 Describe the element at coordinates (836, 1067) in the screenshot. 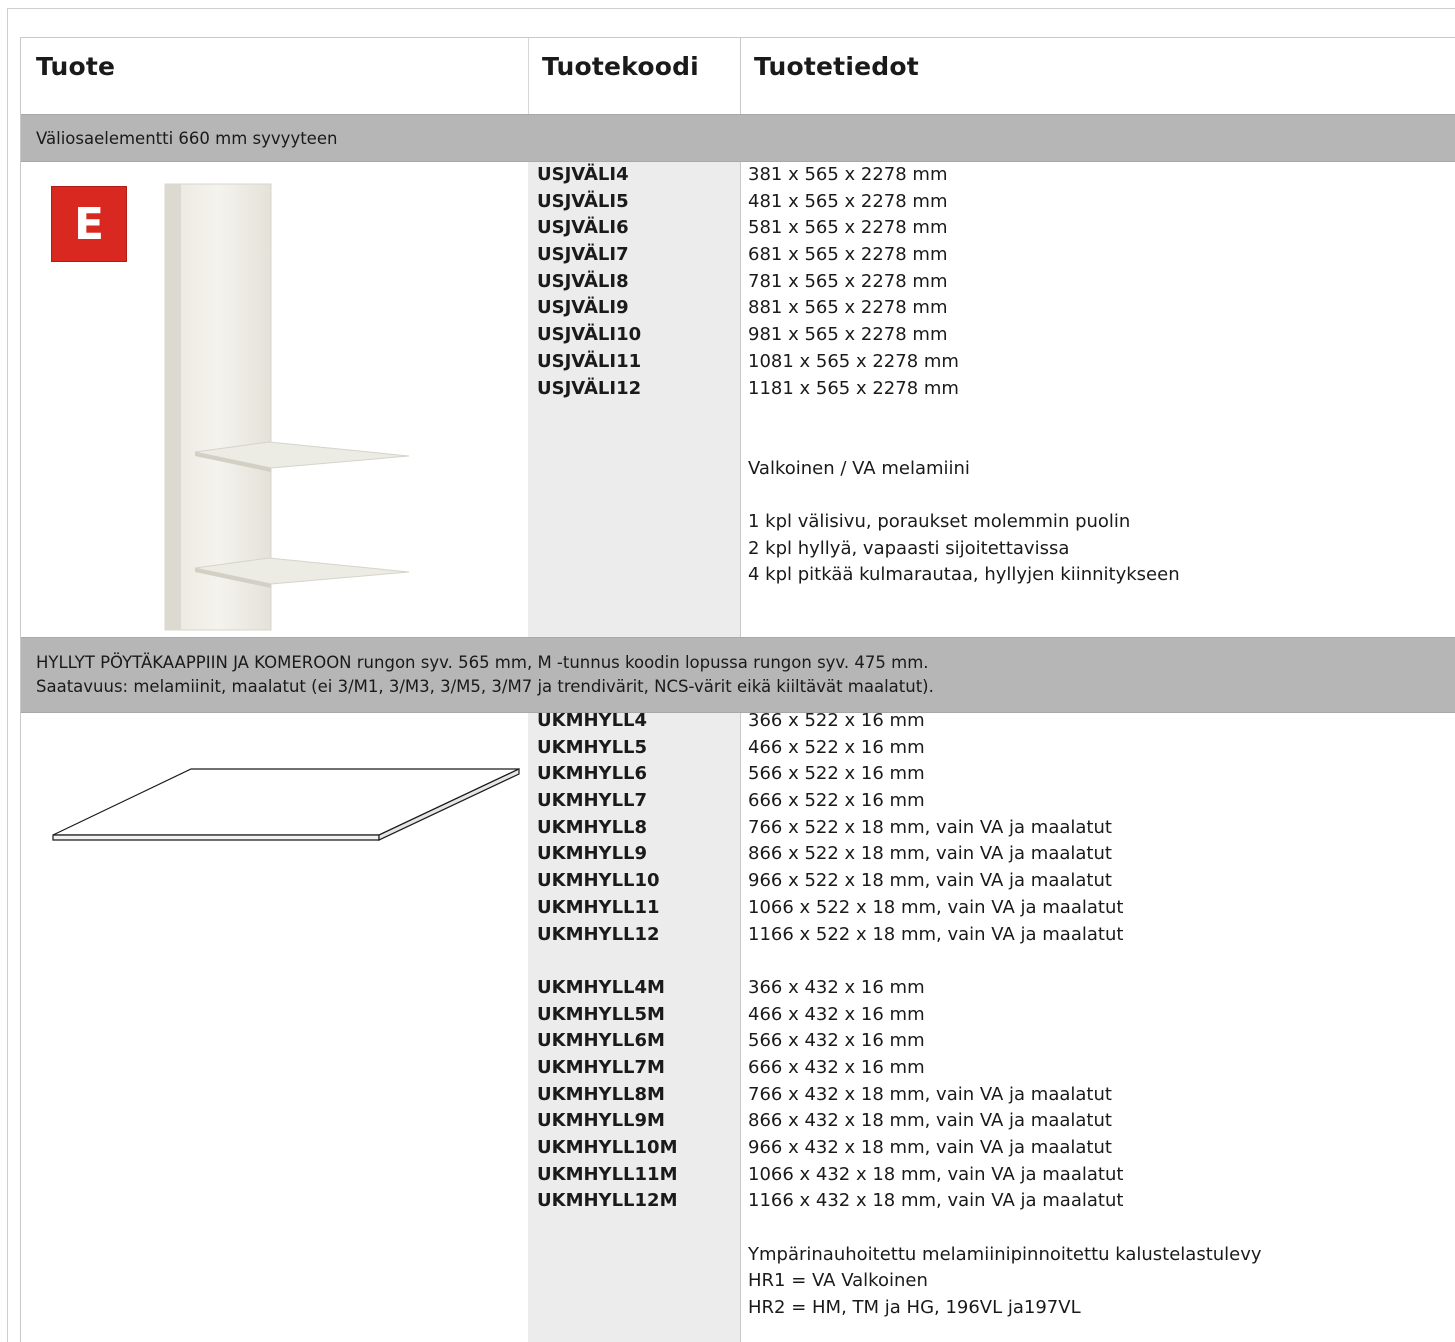

I see `dimension-text: 666 x 432 x 16 mm` at that location.